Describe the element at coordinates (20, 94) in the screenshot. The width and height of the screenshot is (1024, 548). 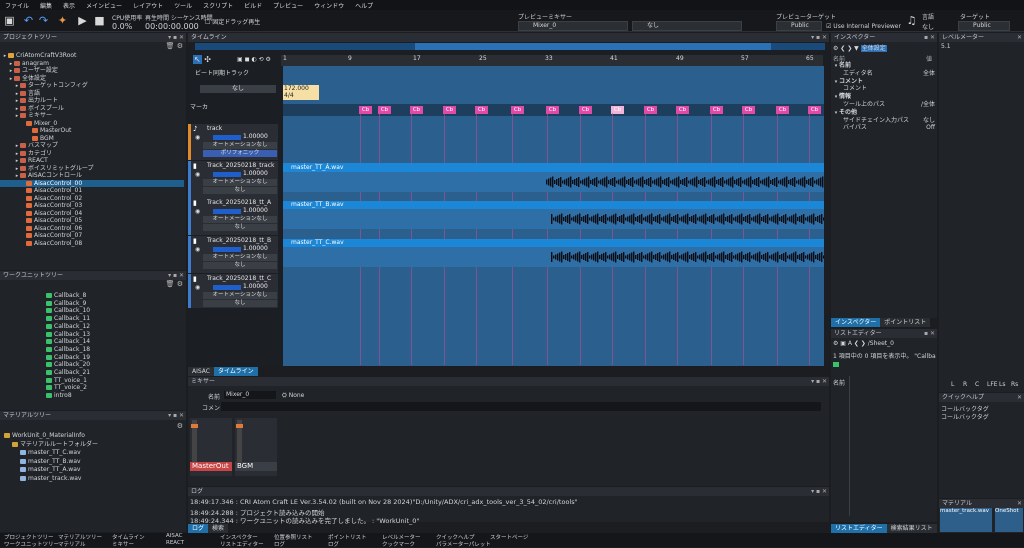
I see `project-tree-item: ▸ 言語` at that location.